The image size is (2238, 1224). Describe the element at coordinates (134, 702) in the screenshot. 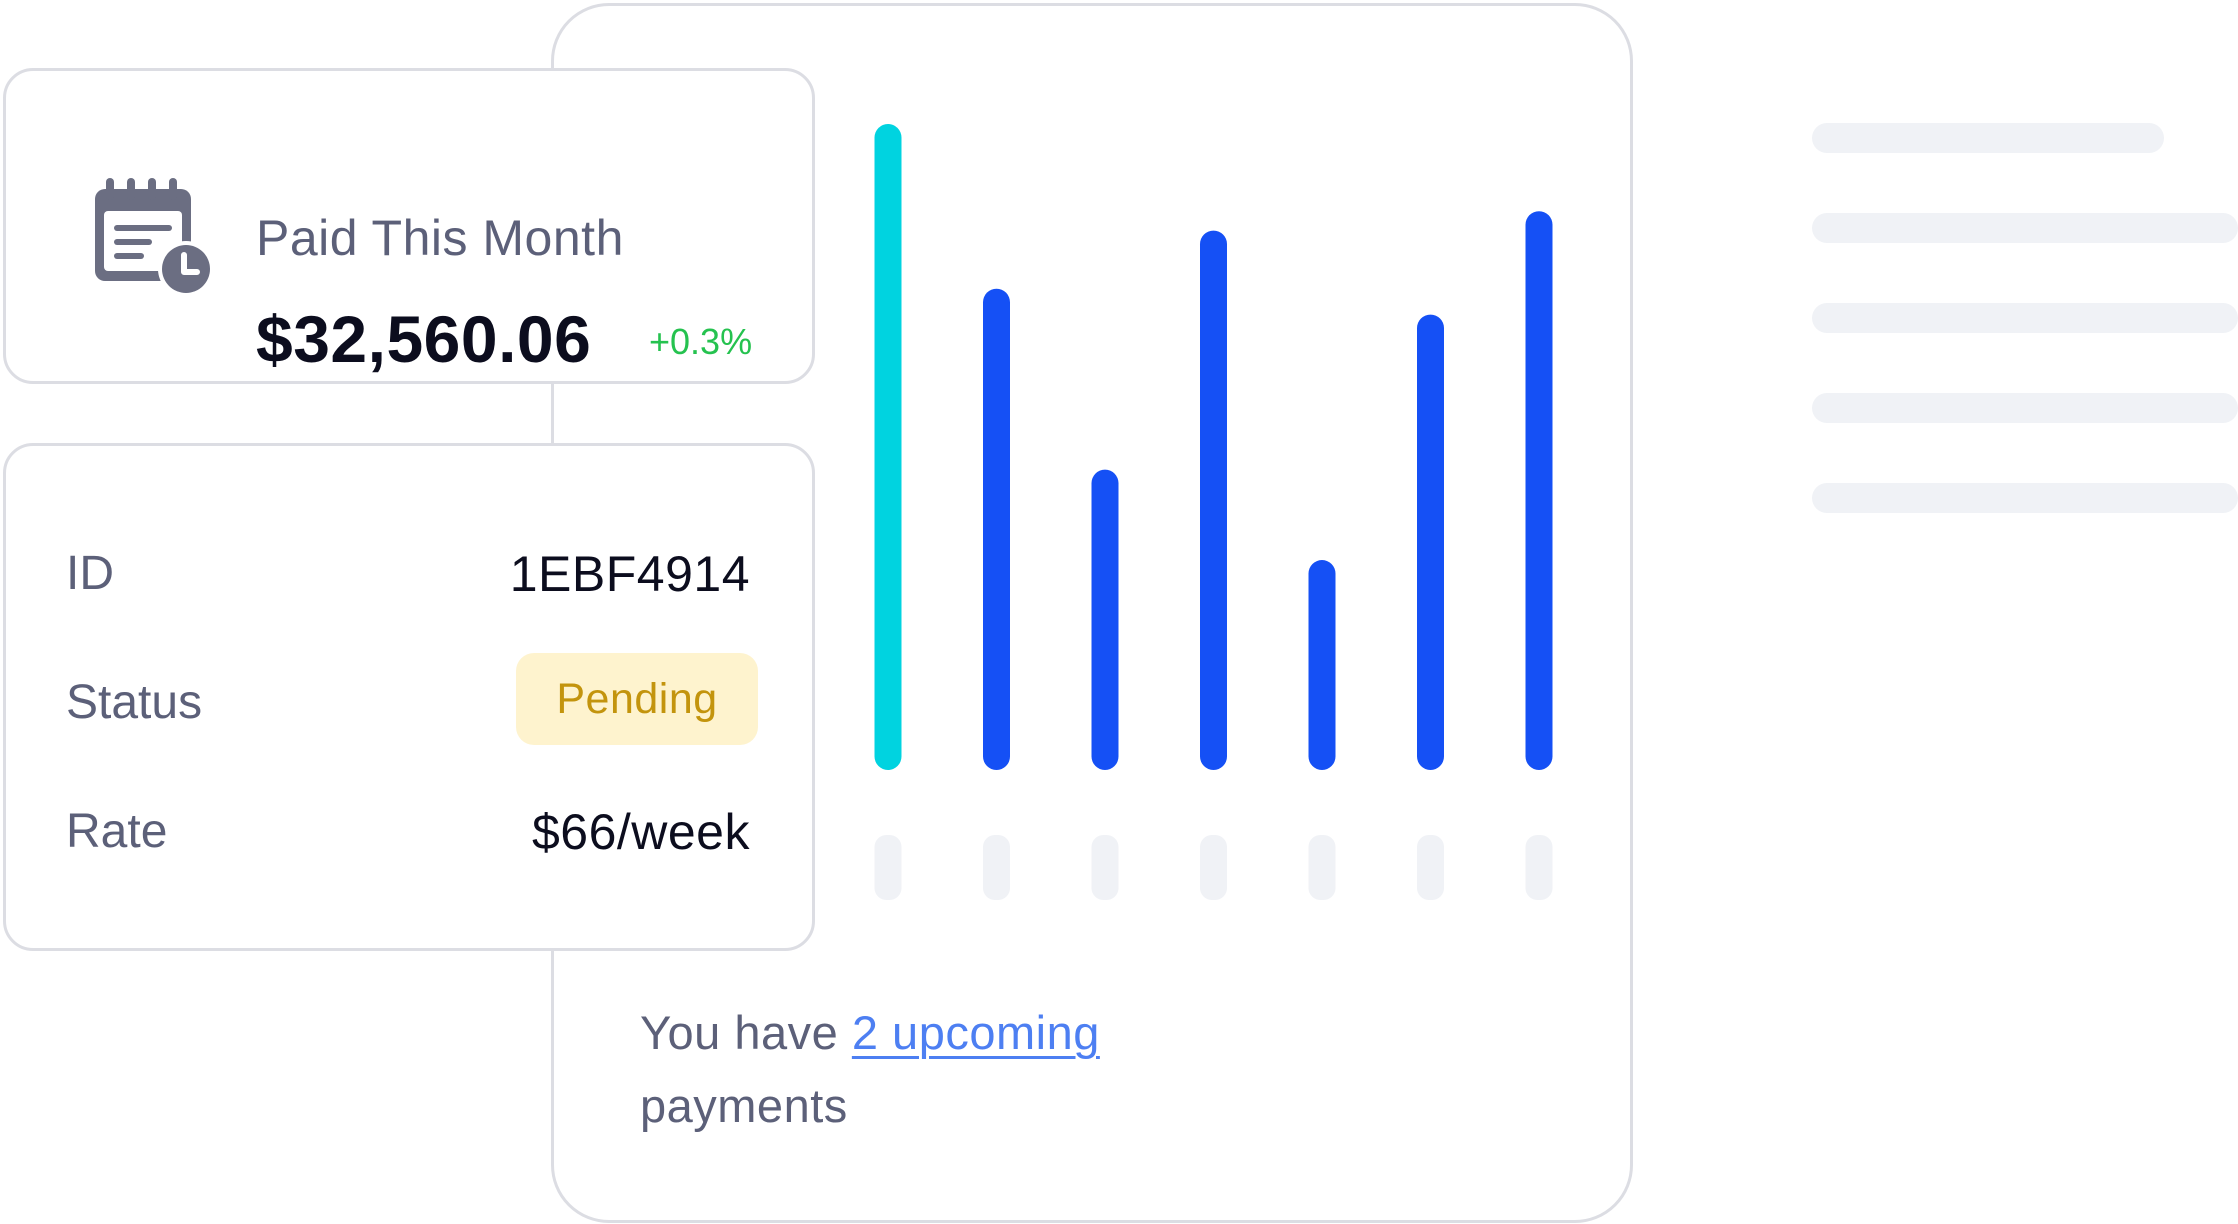

I see `status-label: Status` at that location.